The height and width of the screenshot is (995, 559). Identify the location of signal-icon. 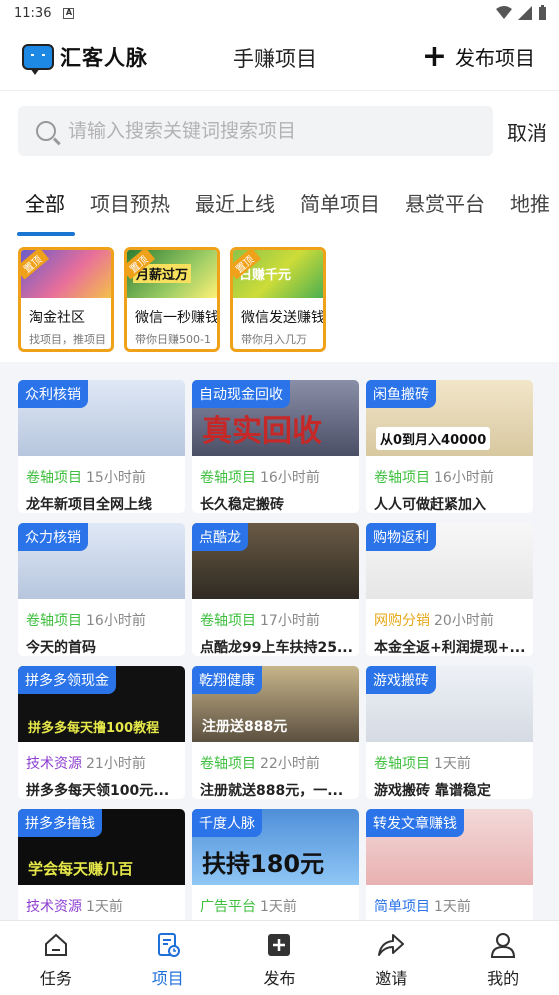
(525, 12).